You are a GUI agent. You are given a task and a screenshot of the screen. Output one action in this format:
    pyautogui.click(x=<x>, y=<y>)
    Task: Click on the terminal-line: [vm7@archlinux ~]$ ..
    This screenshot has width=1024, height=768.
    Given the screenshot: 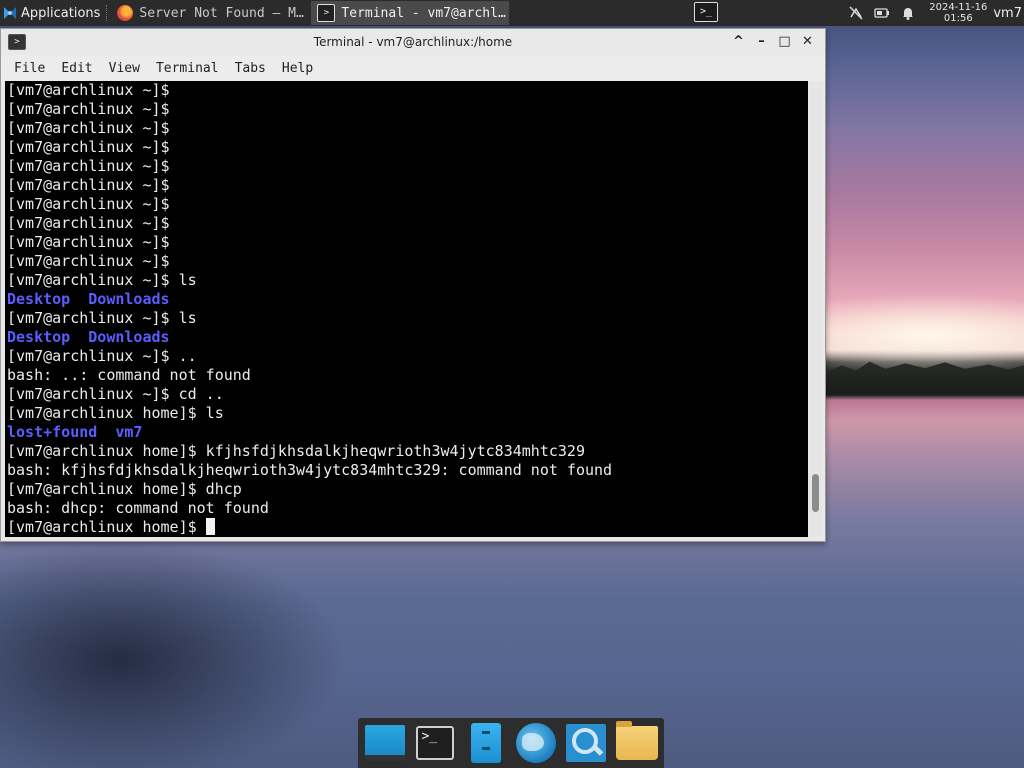 What is the action you would take?
    pyautogui.click(x=407, y=356)
    